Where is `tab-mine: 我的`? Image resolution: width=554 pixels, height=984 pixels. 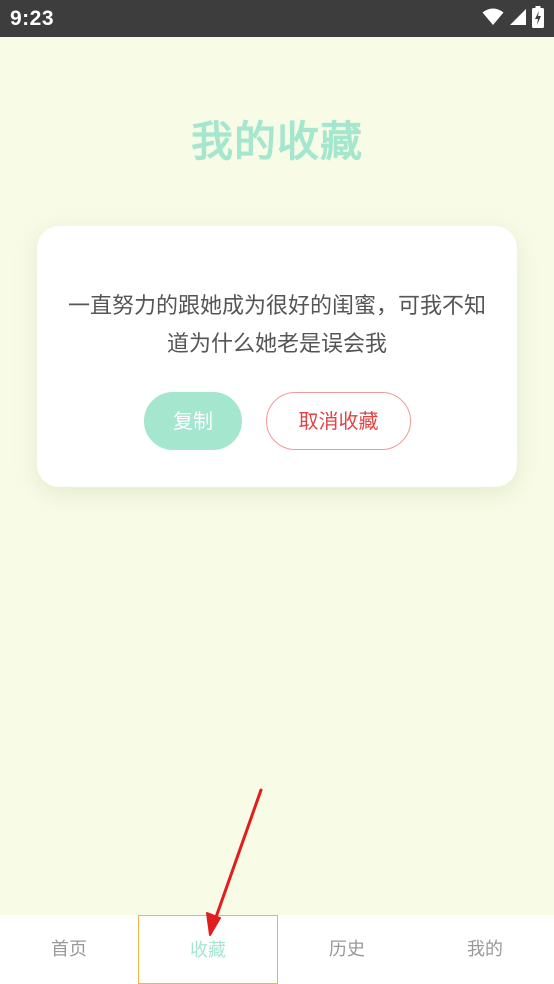 tab-mine: 我的 is located at coordinates (485, 949).